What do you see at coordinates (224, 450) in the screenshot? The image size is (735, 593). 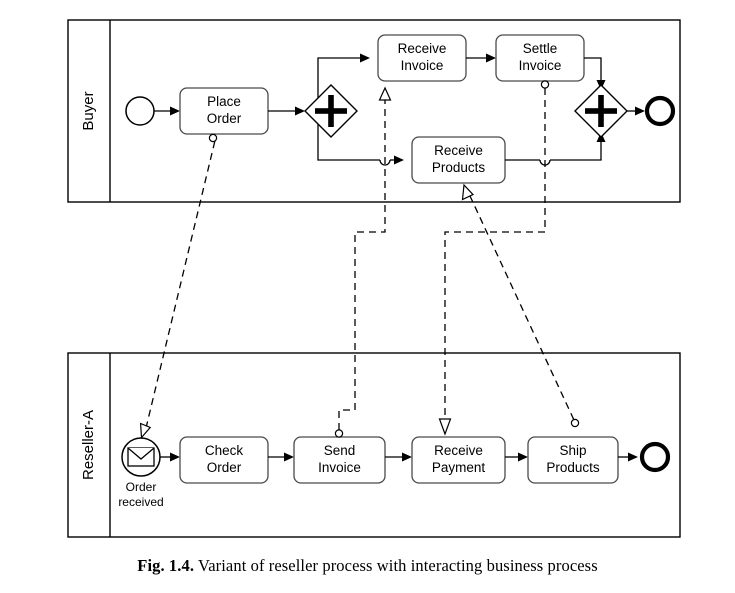 I see `task-check-order-line1: Check` at bounding box center [224, 450].